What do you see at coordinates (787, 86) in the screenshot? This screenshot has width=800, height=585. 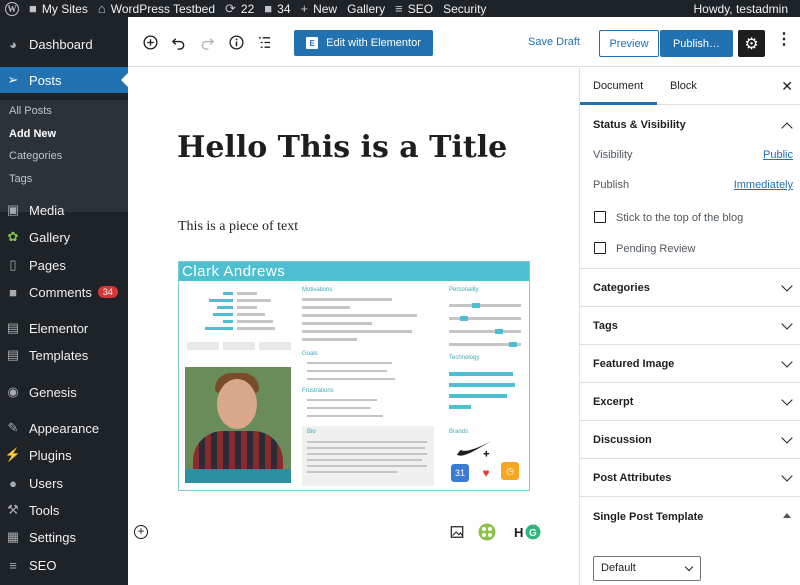 I see `close-icon: ✕` at bounding box center [787, 86].